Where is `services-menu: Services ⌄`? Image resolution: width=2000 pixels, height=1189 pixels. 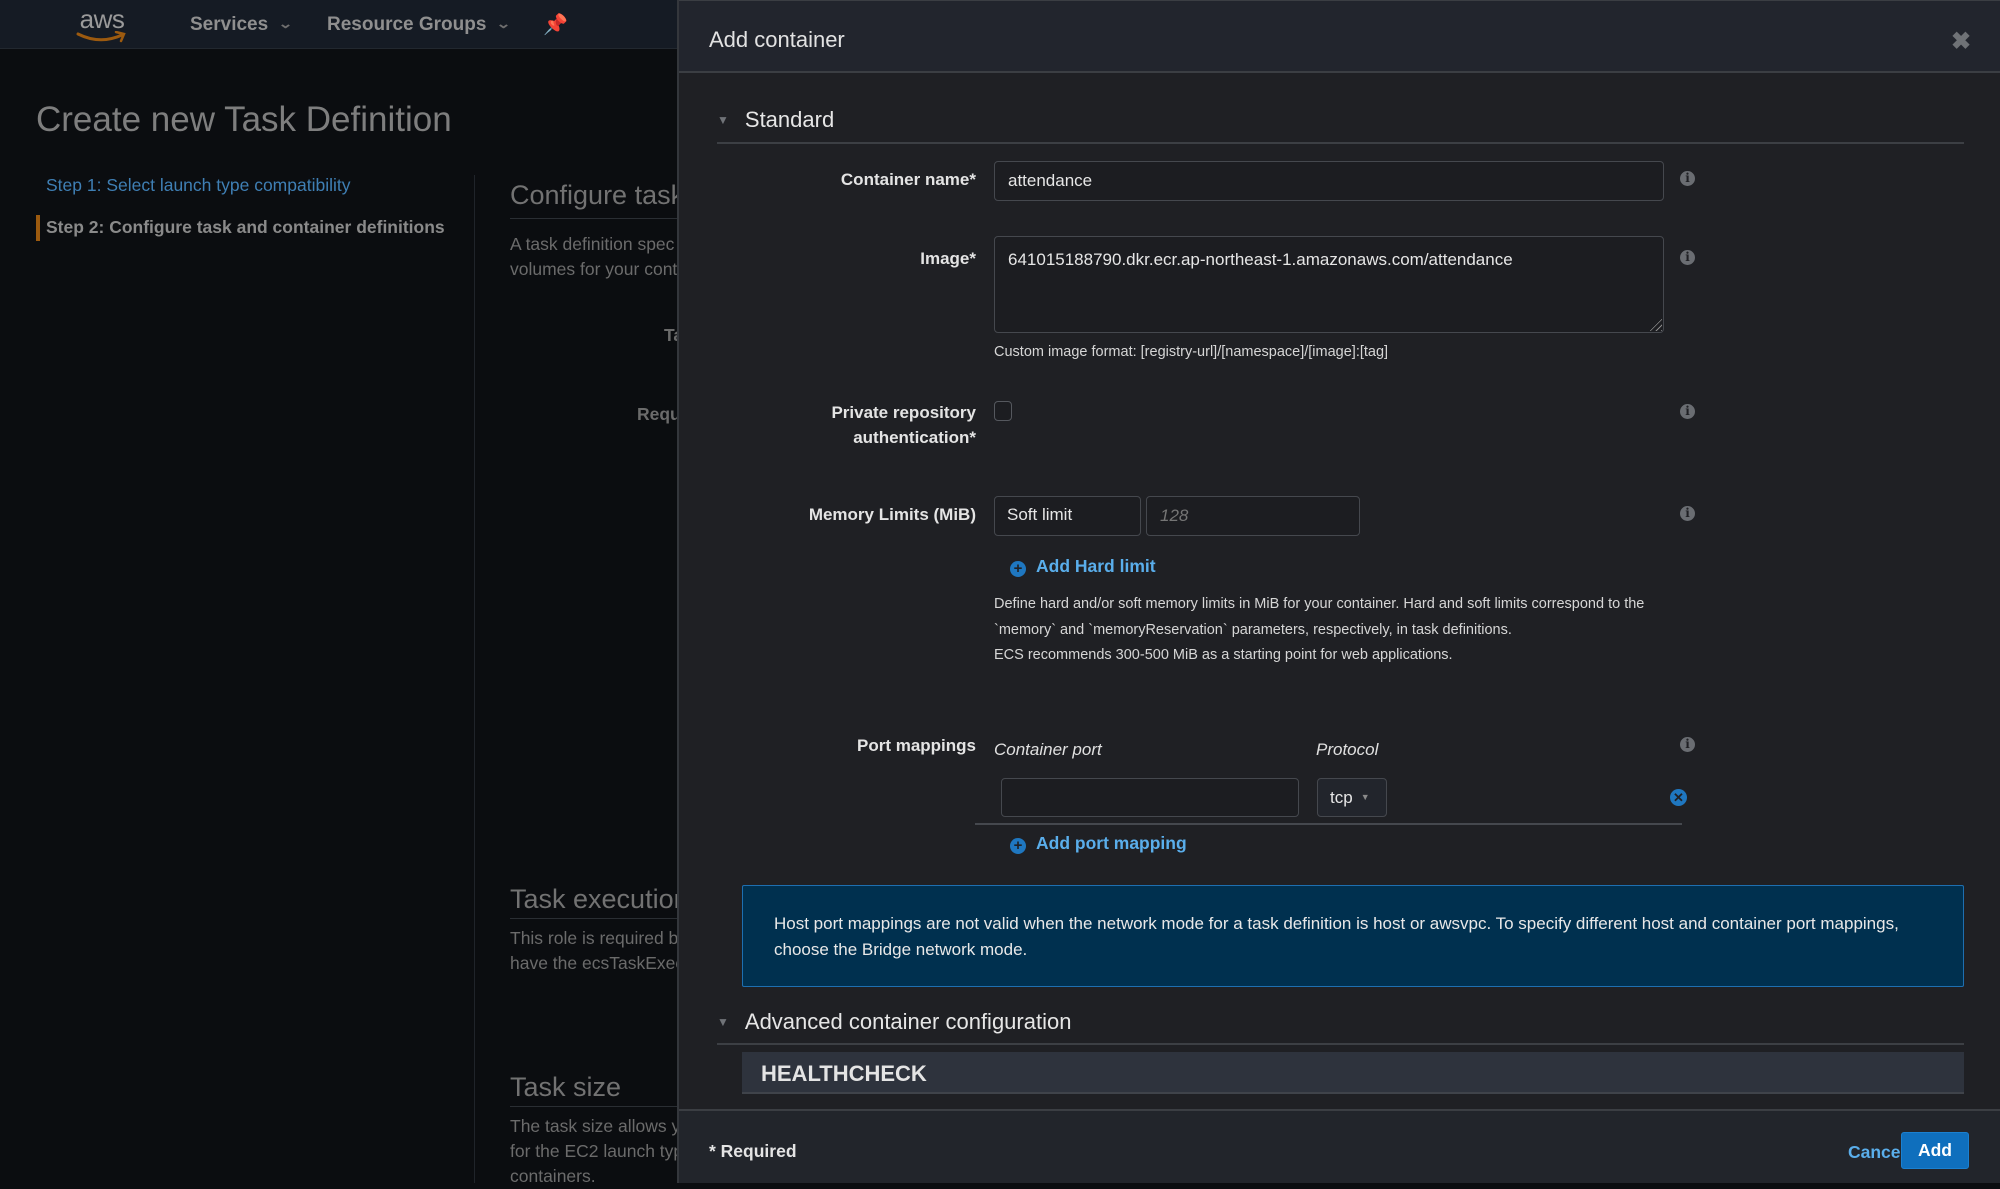
services-menu: Services ⌄ is located at coordinates (242, 25).